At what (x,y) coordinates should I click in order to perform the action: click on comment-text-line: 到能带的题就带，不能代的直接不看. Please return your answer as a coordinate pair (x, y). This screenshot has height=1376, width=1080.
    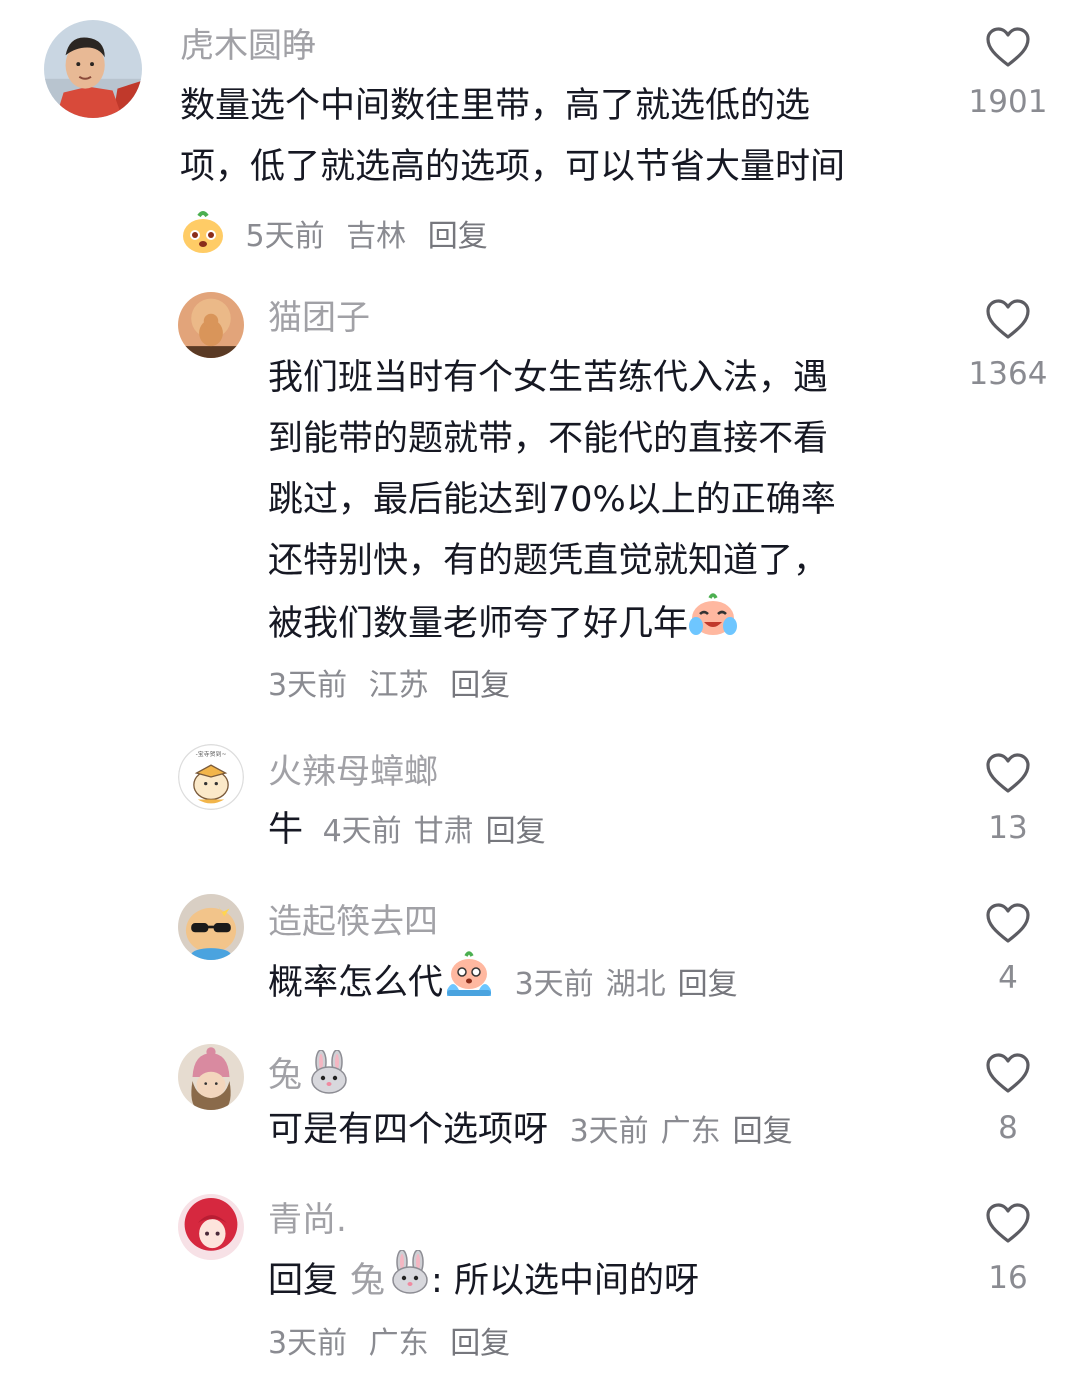
    Looking at the image, I should click on (548, 439).